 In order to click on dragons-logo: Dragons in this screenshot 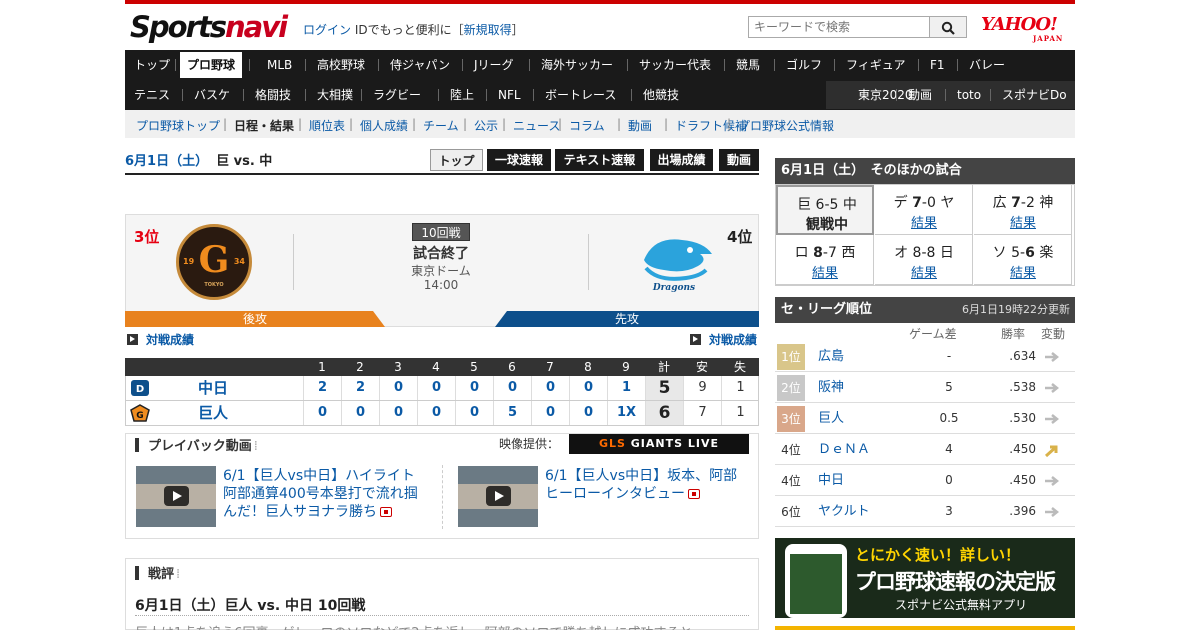, I will do `click(676, 262)`.